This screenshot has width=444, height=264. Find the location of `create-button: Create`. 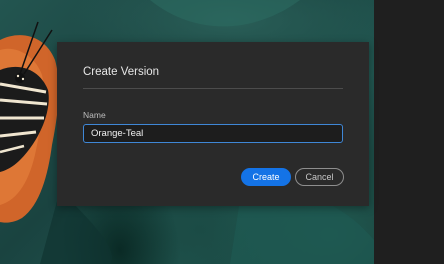

create-button: Create is located at coordinates (266, 177).